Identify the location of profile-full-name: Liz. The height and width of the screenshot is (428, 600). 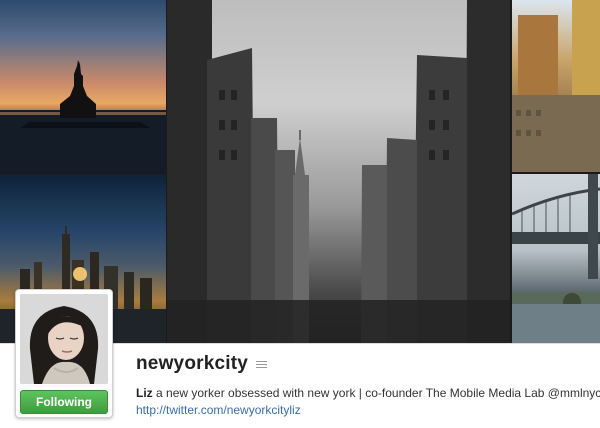
(144, 393).